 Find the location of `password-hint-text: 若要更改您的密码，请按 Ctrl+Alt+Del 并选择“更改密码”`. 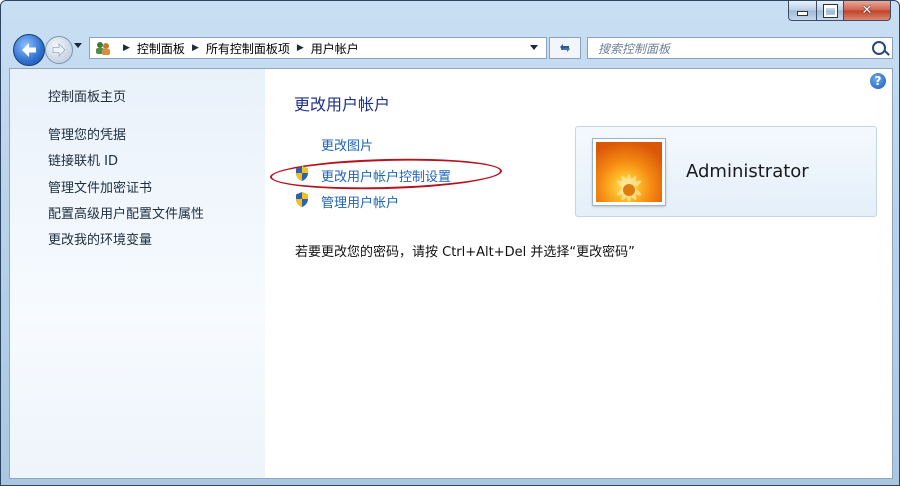

password-hint-text: 若要更改您的密码，请按 Ctrl+Alt+Del 并选择“更改密码” is located at coordinates (465, 252).